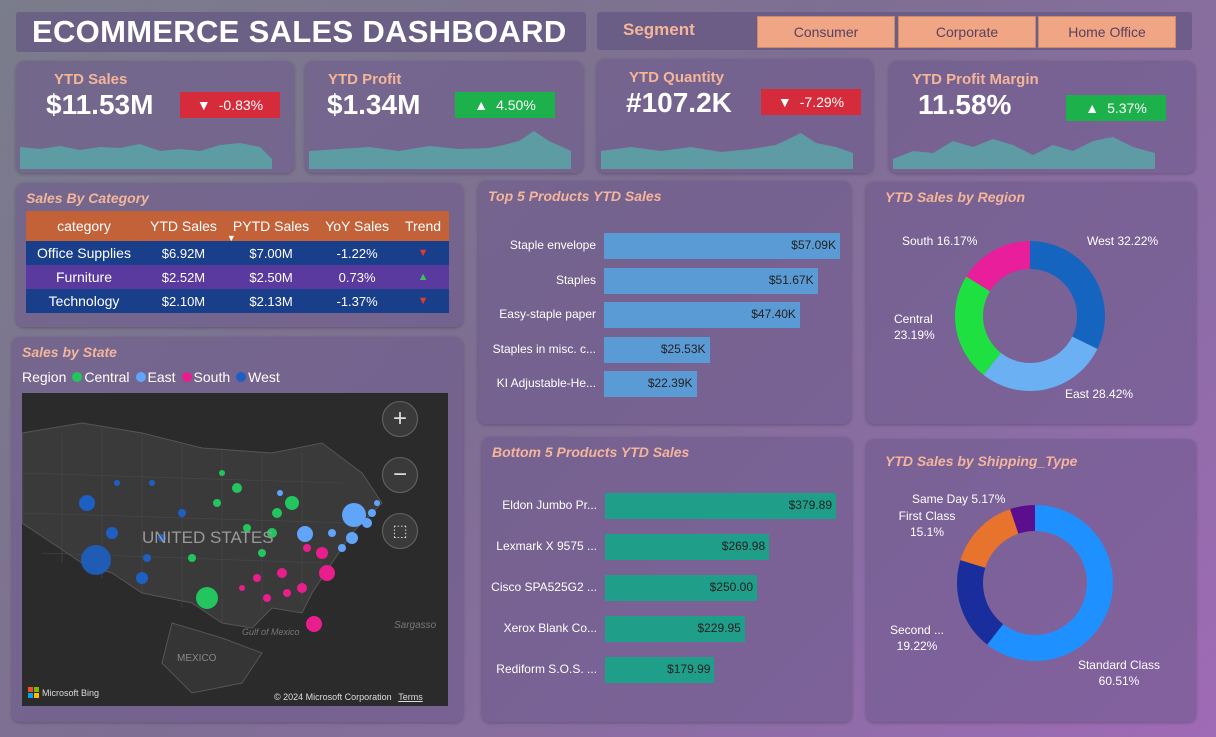 The height and width of the screenshot is (737, 1216). I want to click on map-zoom-out-button: −, so click(400, 475).